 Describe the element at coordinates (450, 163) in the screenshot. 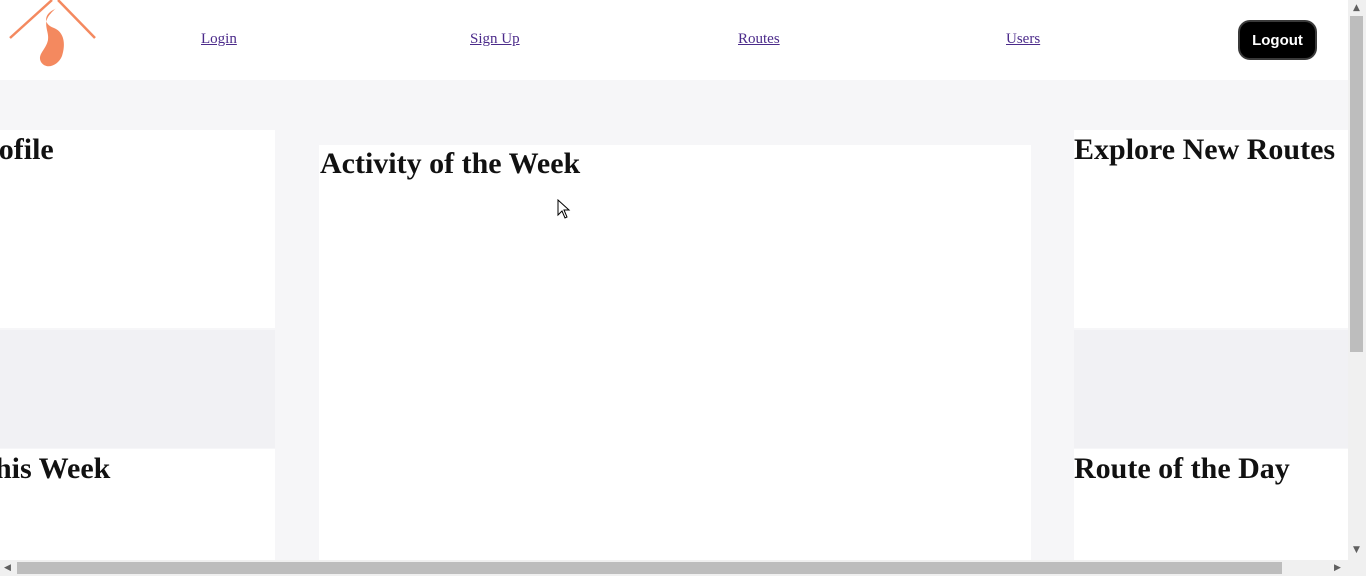

I see `activity-card-title: Activity of the Week` at that location.